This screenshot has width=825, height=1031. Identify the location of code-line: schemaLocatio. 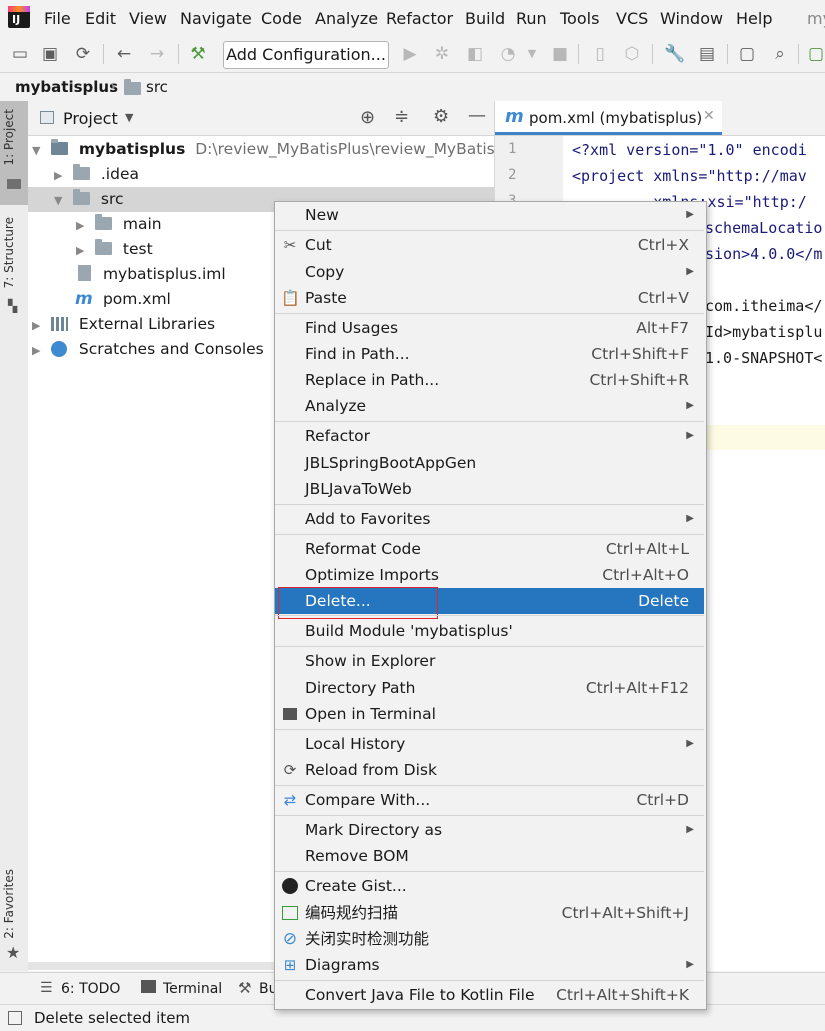
(763, 228).